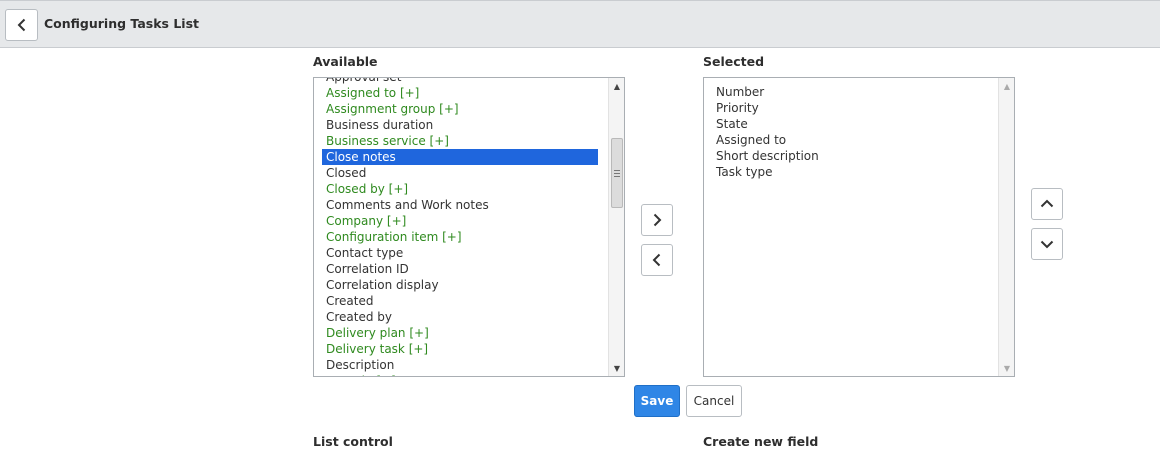 The height and width of the screenshot is (449, 1160). What do you see at coordinates (850, 156) in the screenshot?
I see `list-item: Short description` at bounding box center [850, 156].